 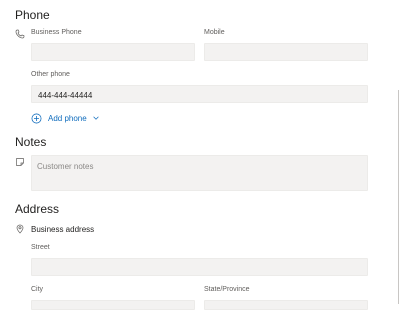 I want to click on phone-icon, so click(x=20, y=34).